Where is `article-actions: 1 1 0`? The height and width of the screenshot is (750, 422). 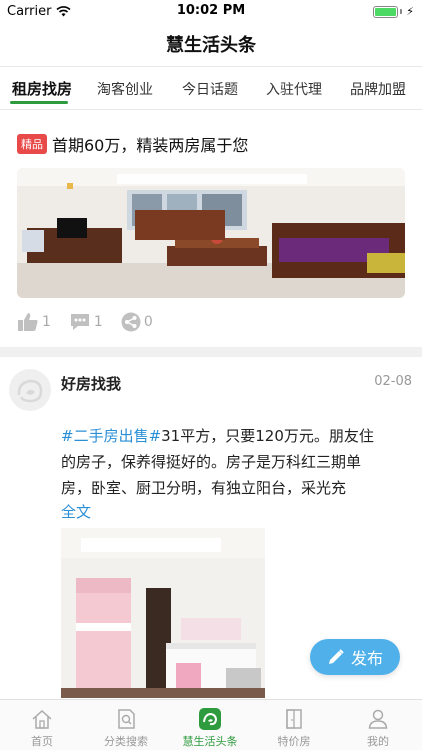 article-actions: 1 1 0 is located at coordinates (85, 322).